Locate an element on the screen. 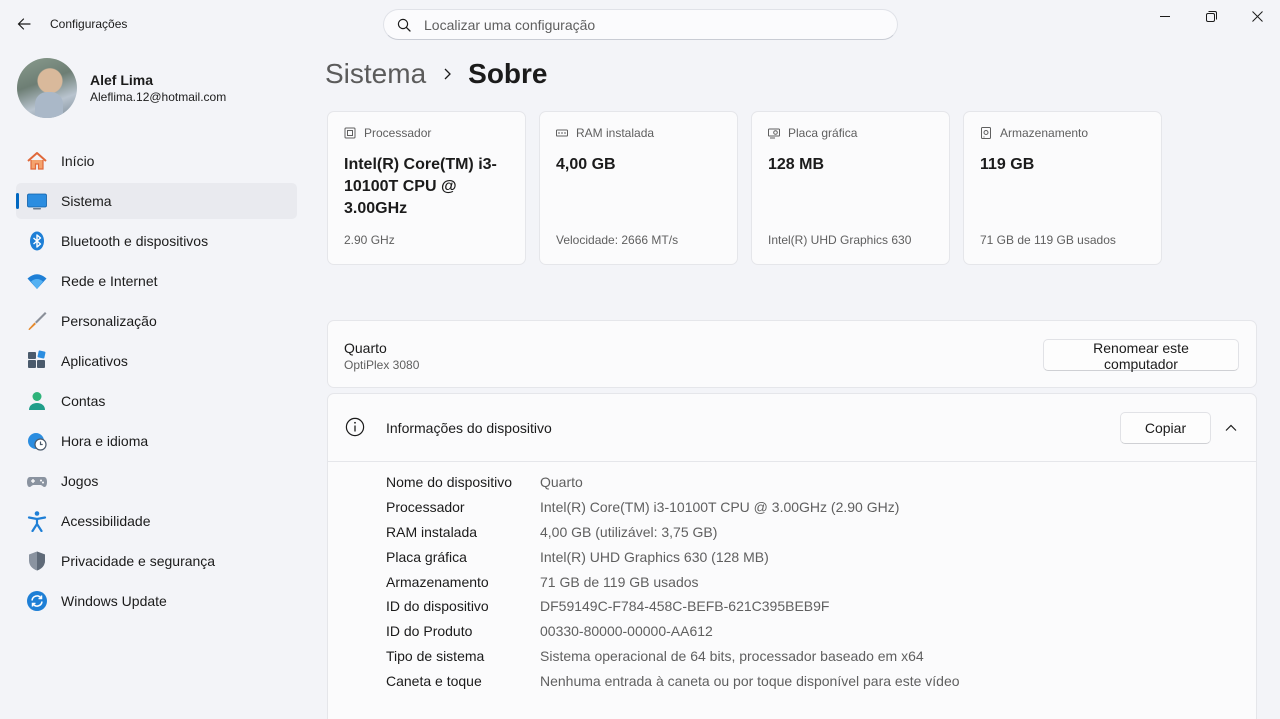  shield-icon is located at coordinates (37, 561).